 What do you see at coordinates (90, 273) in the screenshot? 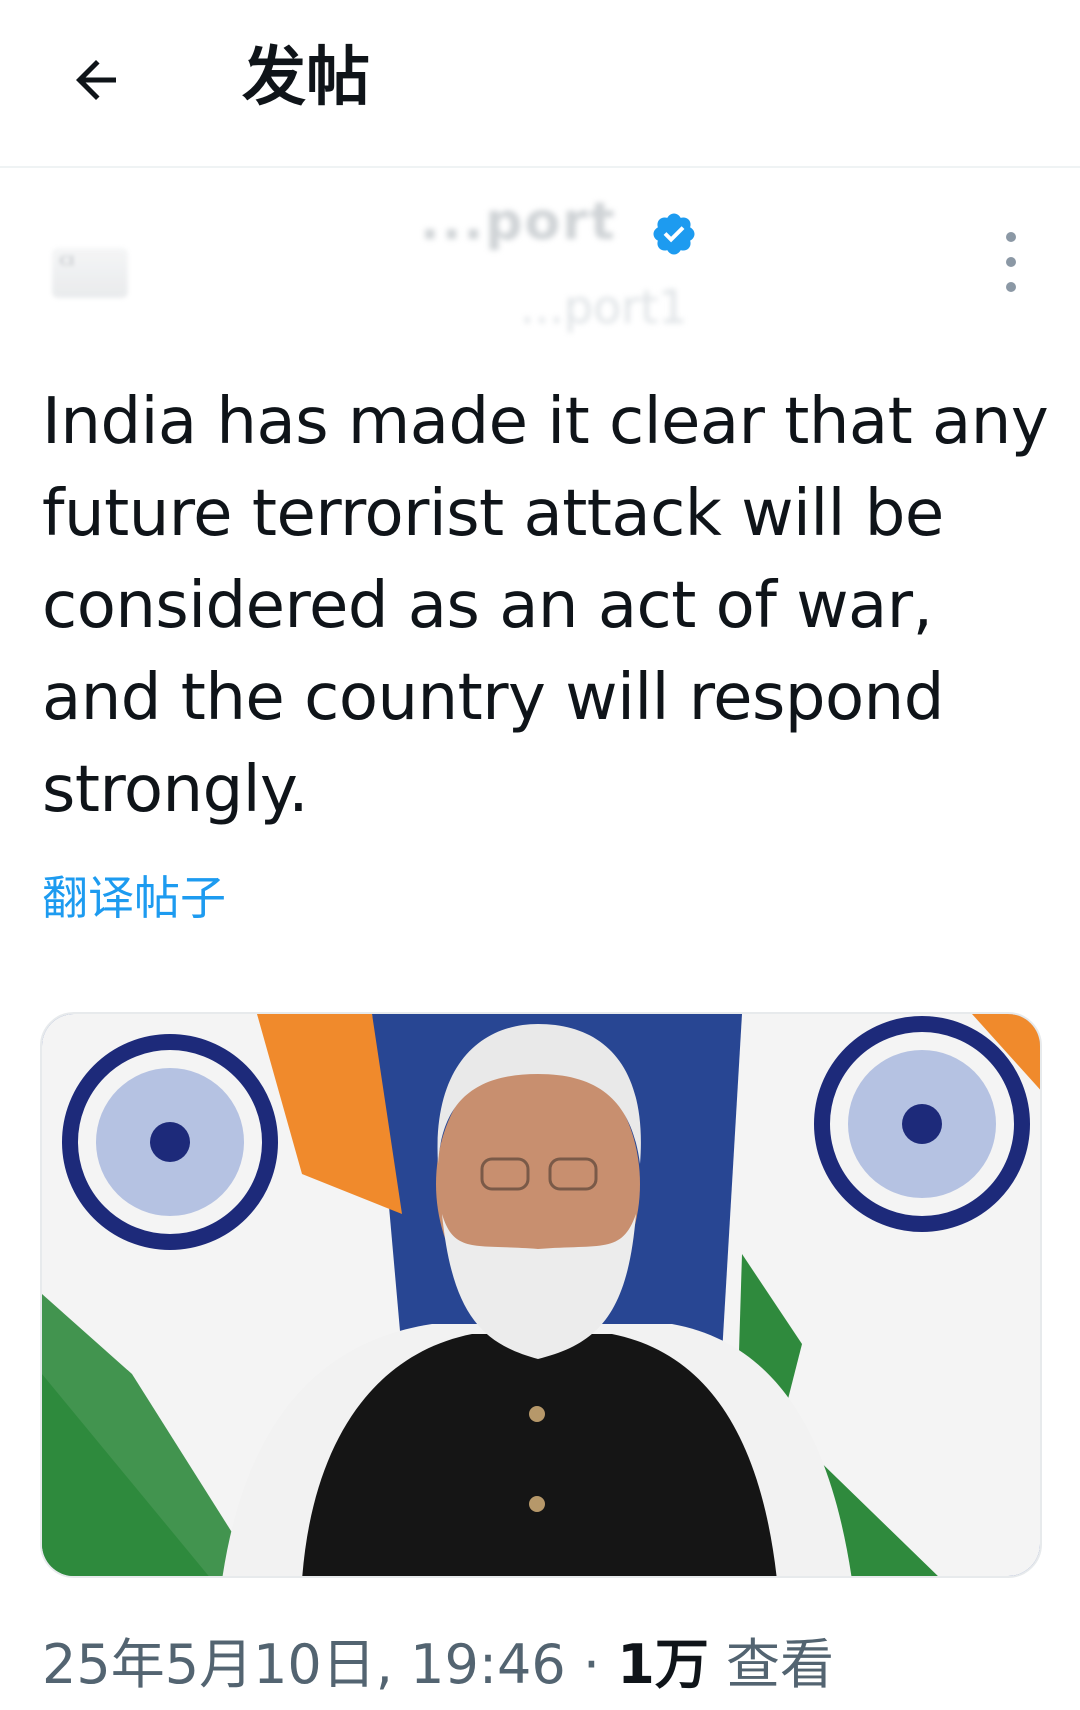
I see `avatar: CI` at bounding box center [90, 273].